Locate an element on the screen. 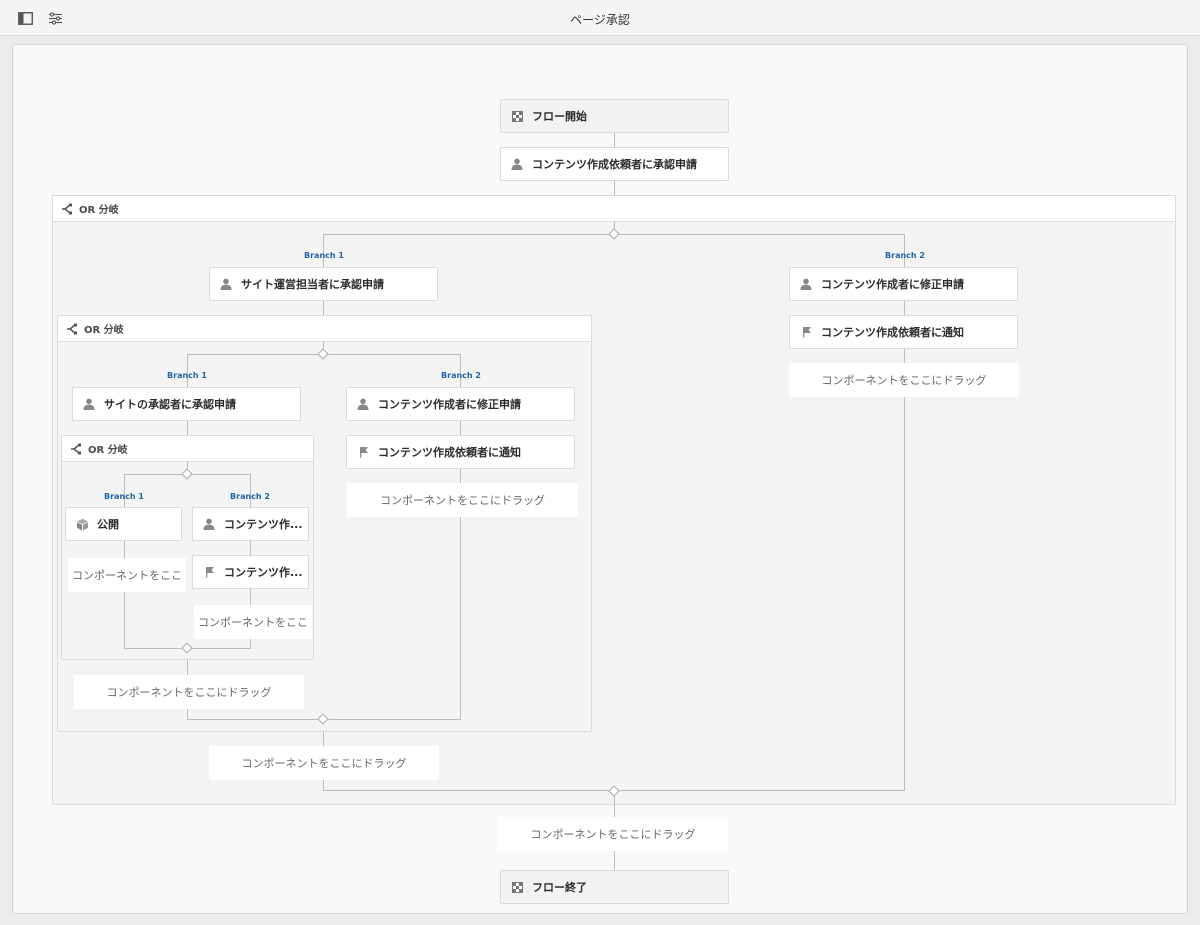 The width and height of the screenshot is (1200, 925). node-label: サイトの承認者に承認申請 is located at coordinates (170, 404).